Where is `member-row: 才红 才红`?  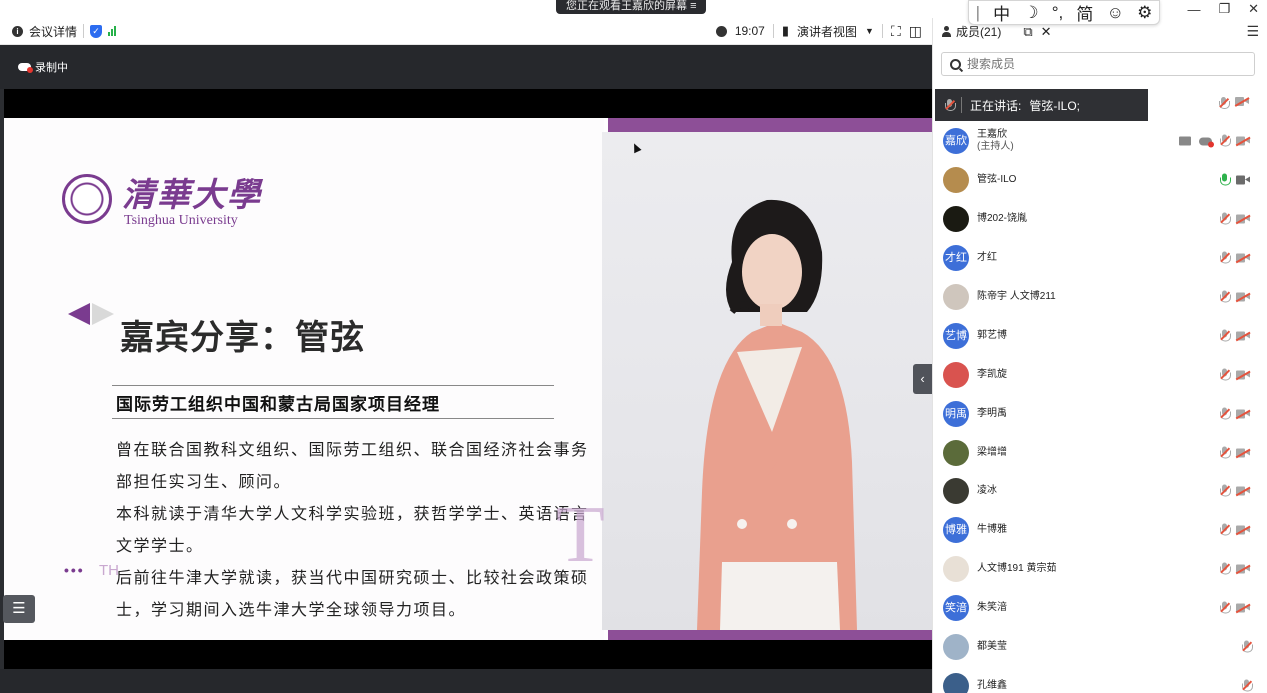 member-row: 才红 才红 is located at coordinates (1100, 258).